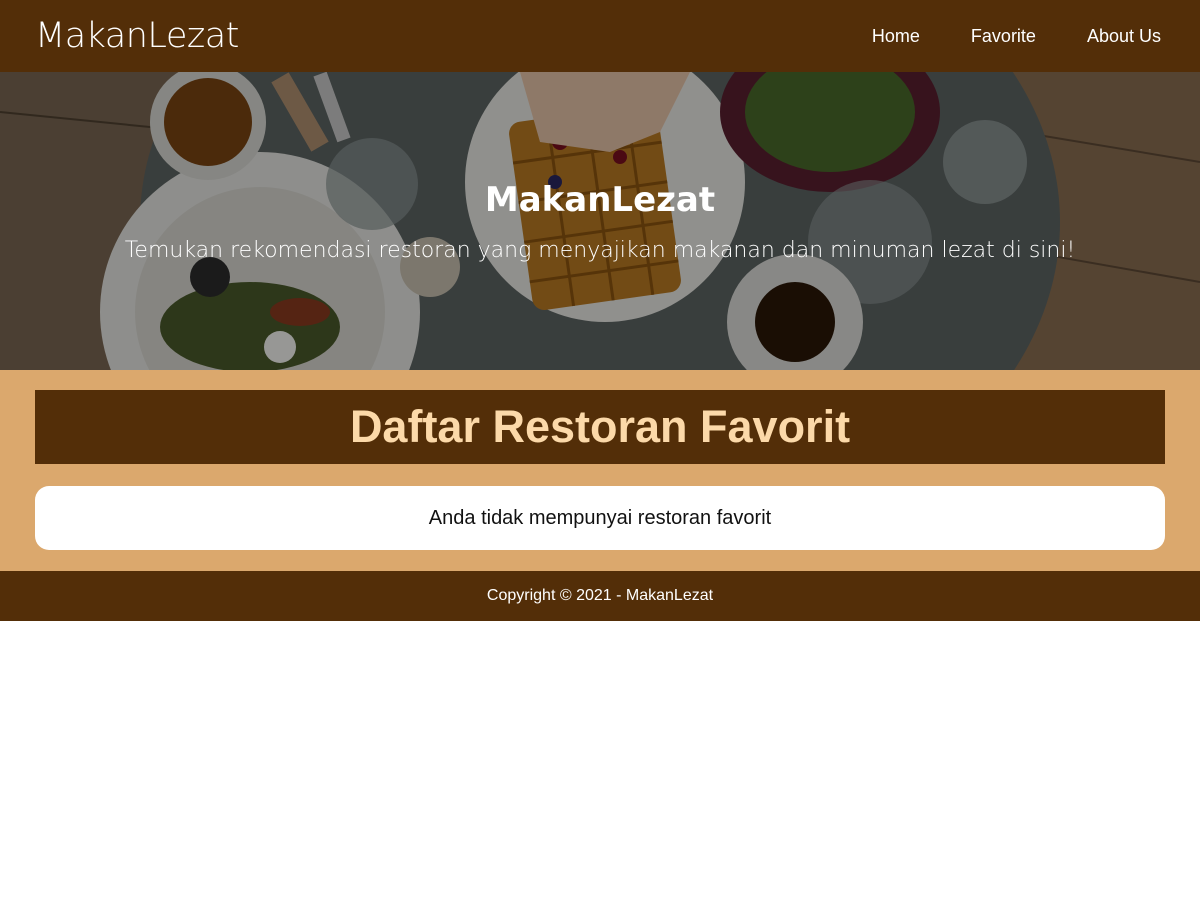 This screenshot has width=1200, height=900. I want to click on empty-favorites-message: Anda tidak mempunyai restoran favorit, so click(600, 518).